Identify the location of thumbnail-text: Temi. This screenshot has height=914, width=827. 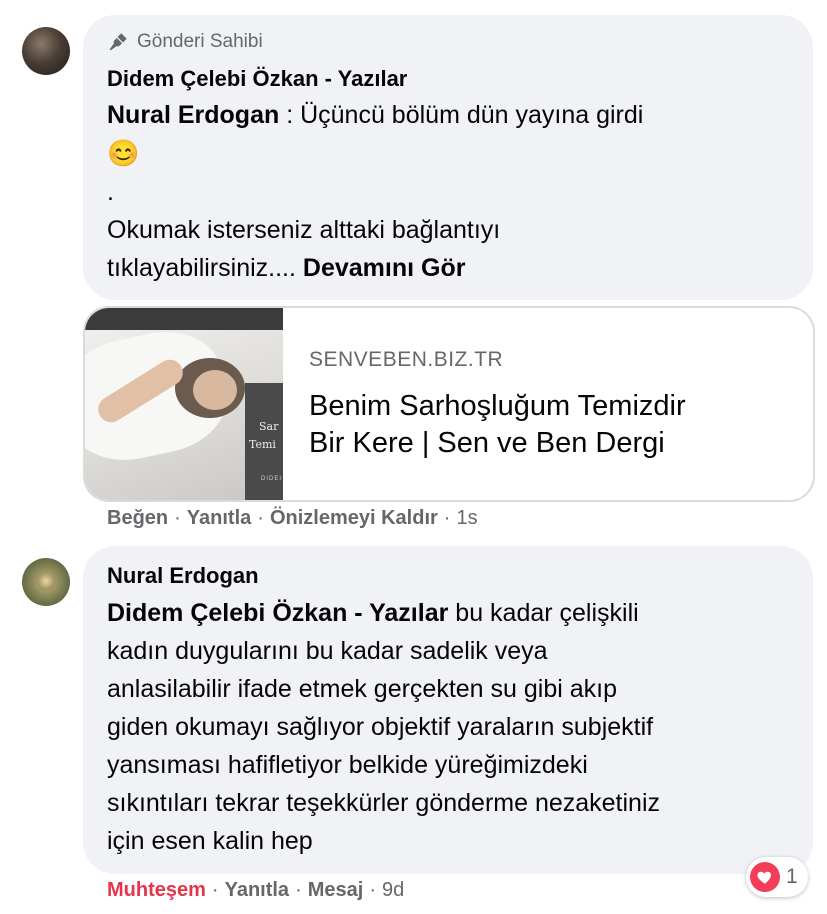
(262, 444).